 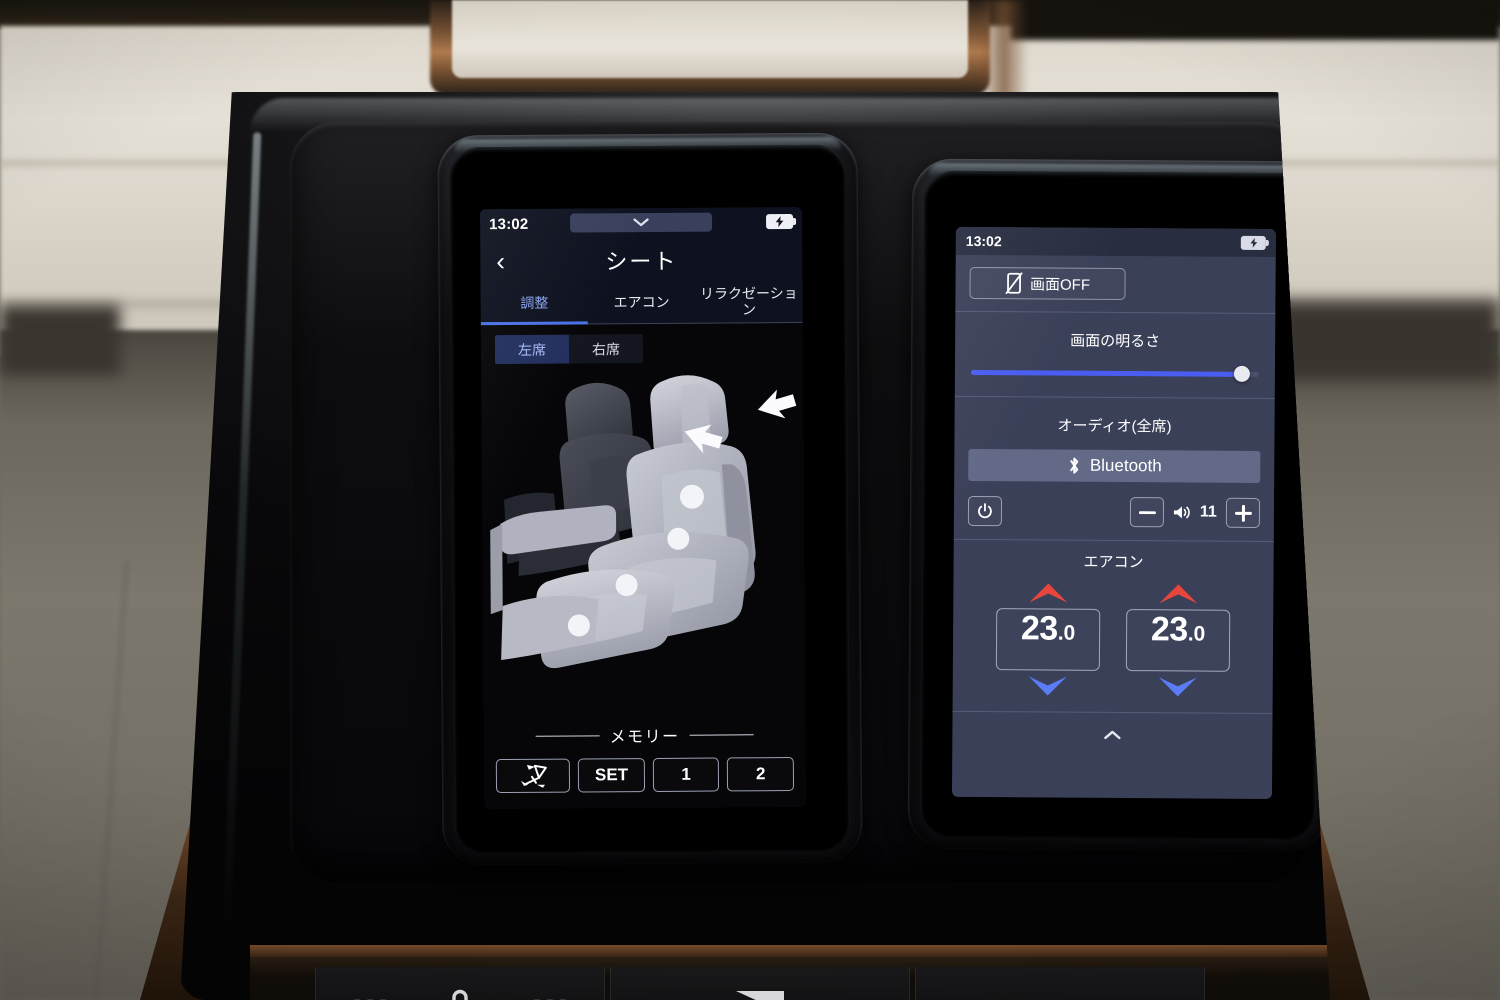 I want to click on power-icon, so click(x=985, y=511).